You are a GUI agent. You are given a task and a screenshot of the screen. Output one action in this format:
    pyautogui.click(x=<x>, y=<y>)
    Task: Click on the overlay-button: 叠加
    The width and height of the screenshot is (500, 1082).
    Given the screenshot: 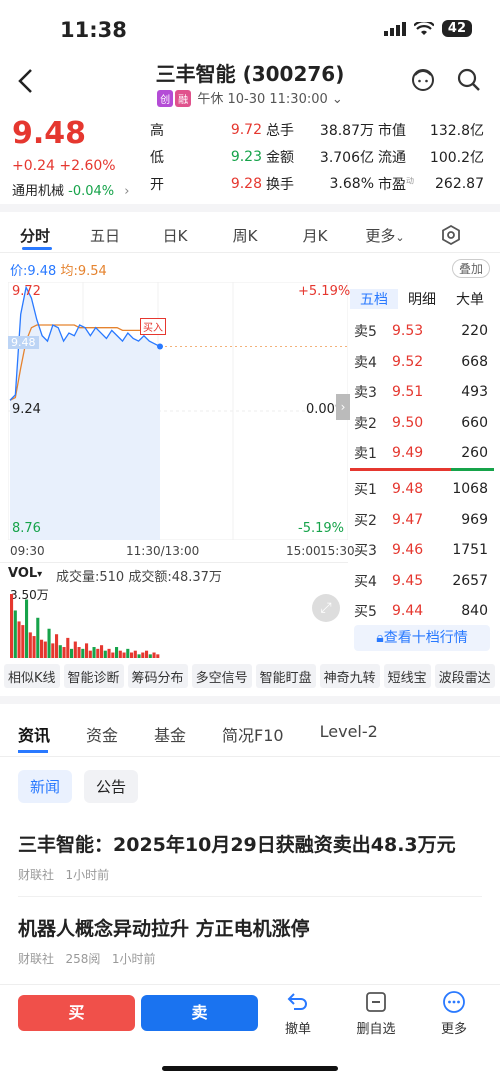 What is the action you would take?
    pyautogui.click(x=471, y=268)
    